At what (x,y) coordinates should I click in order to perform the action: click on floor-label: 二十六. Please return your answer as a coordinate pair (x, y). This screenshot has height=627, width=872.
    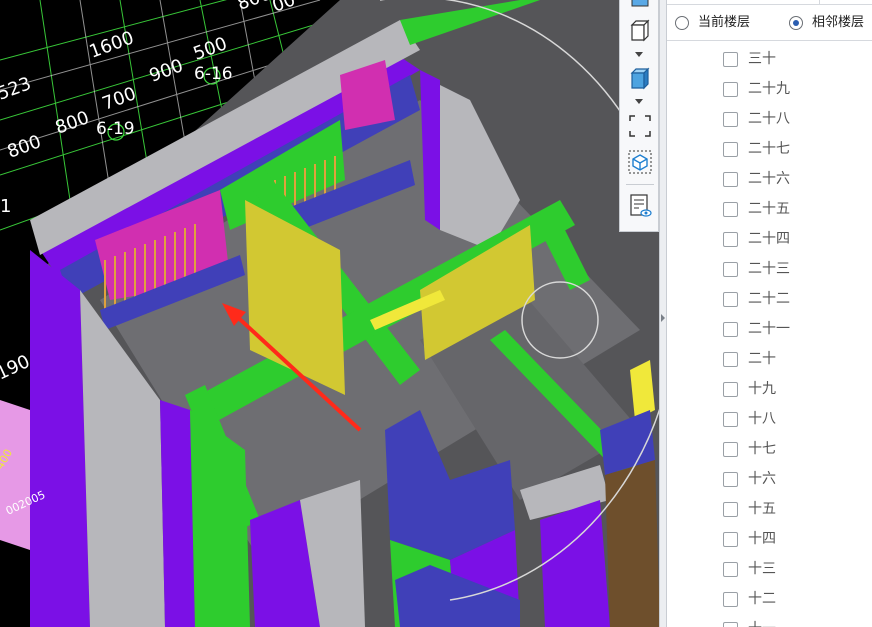
    Looking at the image, I should click on (769, 179).